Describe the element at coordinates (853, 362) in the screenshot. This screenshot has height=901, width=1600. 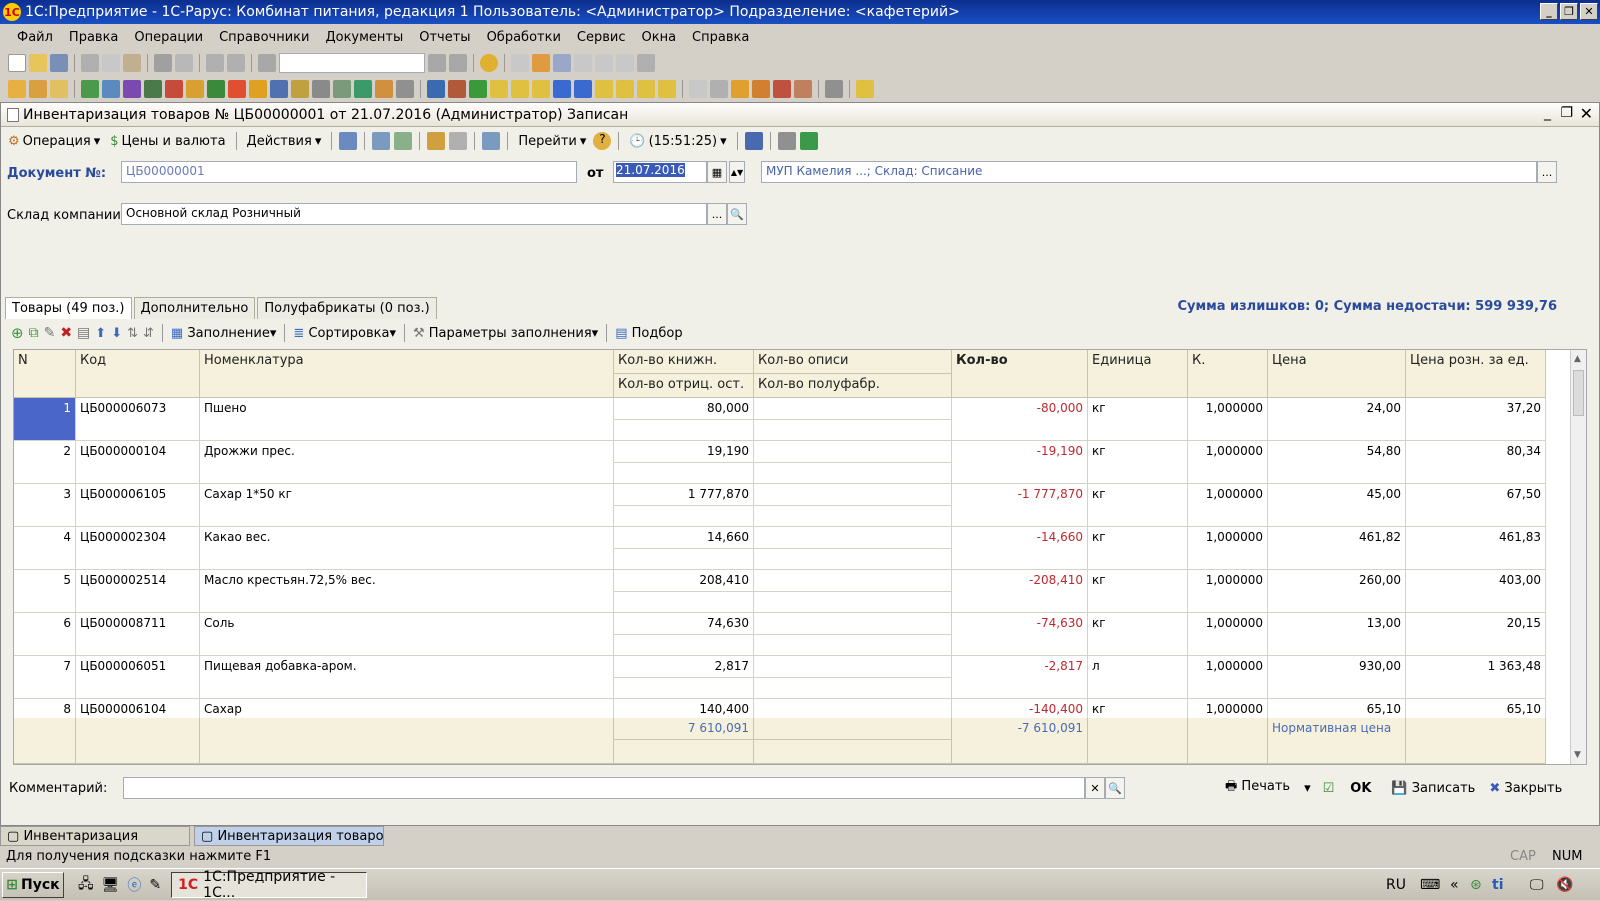
I see `col-header-qty-inv: Кол-во описи` at that location.